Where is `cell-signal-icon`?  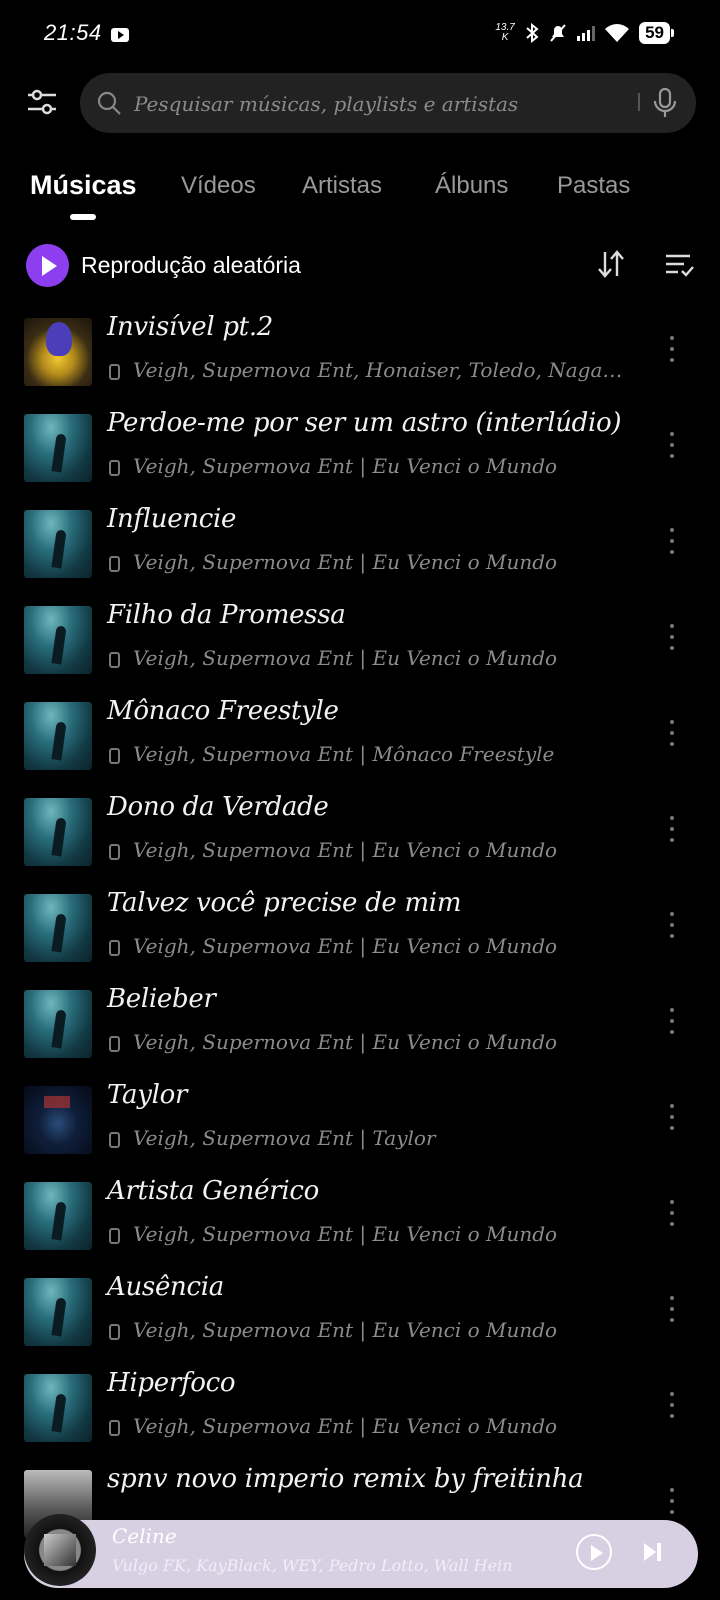 cell-signal-icon is located at coordinates (586, 33).